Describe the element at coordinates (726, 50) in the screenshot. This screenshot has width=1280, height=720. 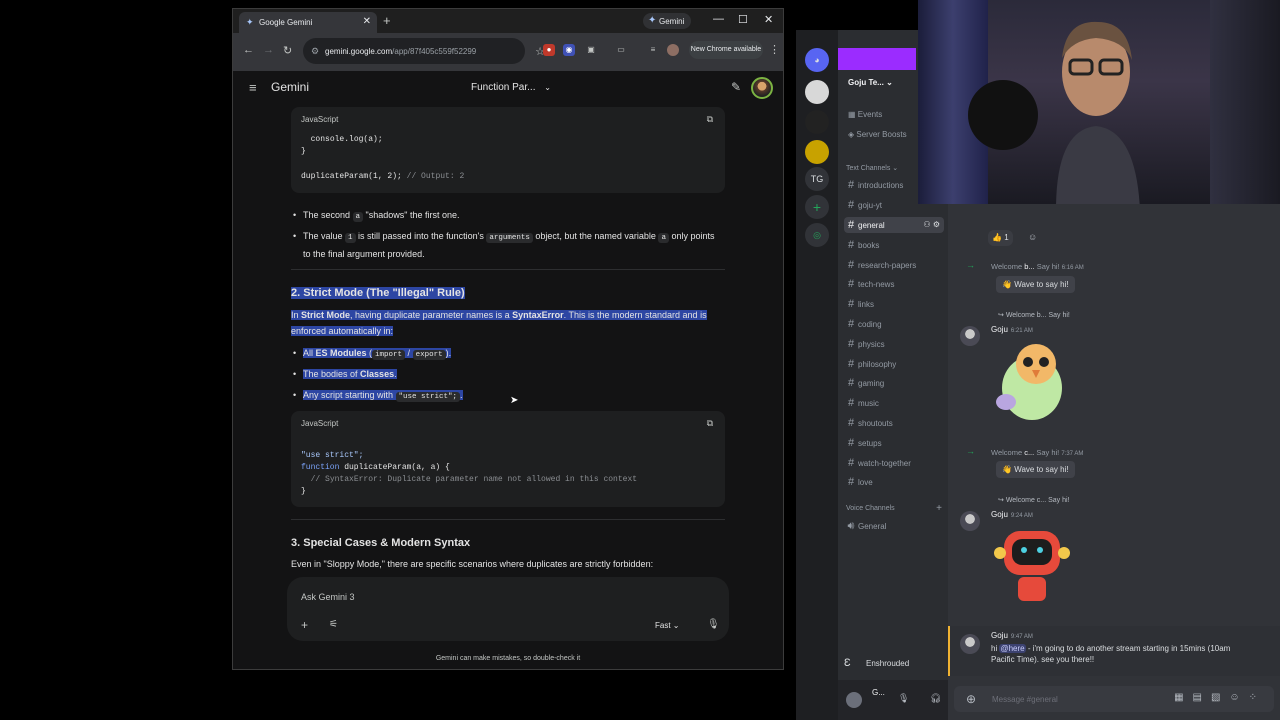
I see `new-chrome-available-button: New Chrome available` at that location.